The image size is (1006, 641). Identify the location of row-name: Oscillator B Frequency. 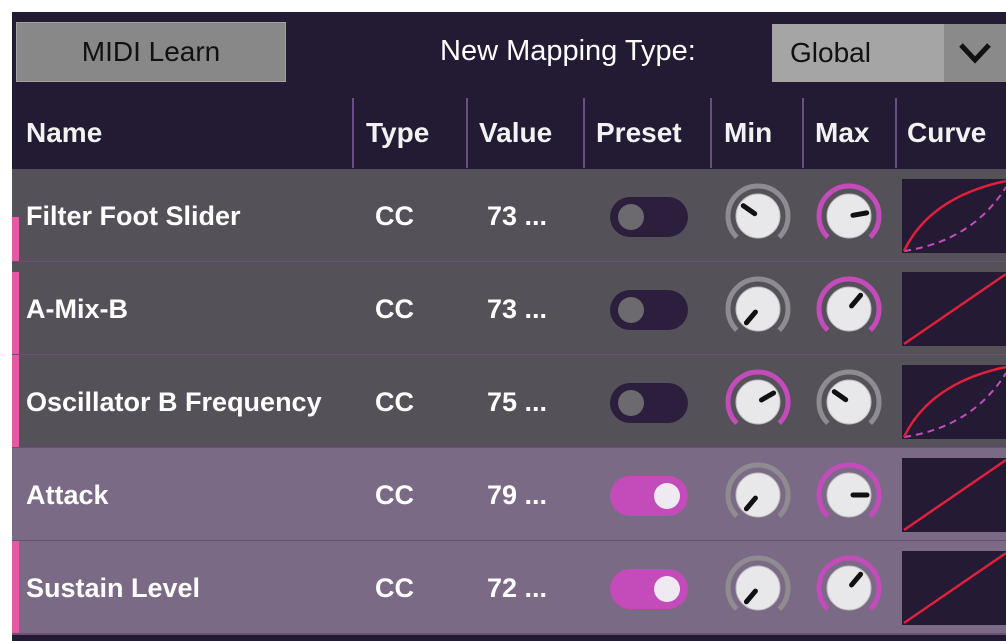
(174, 402).